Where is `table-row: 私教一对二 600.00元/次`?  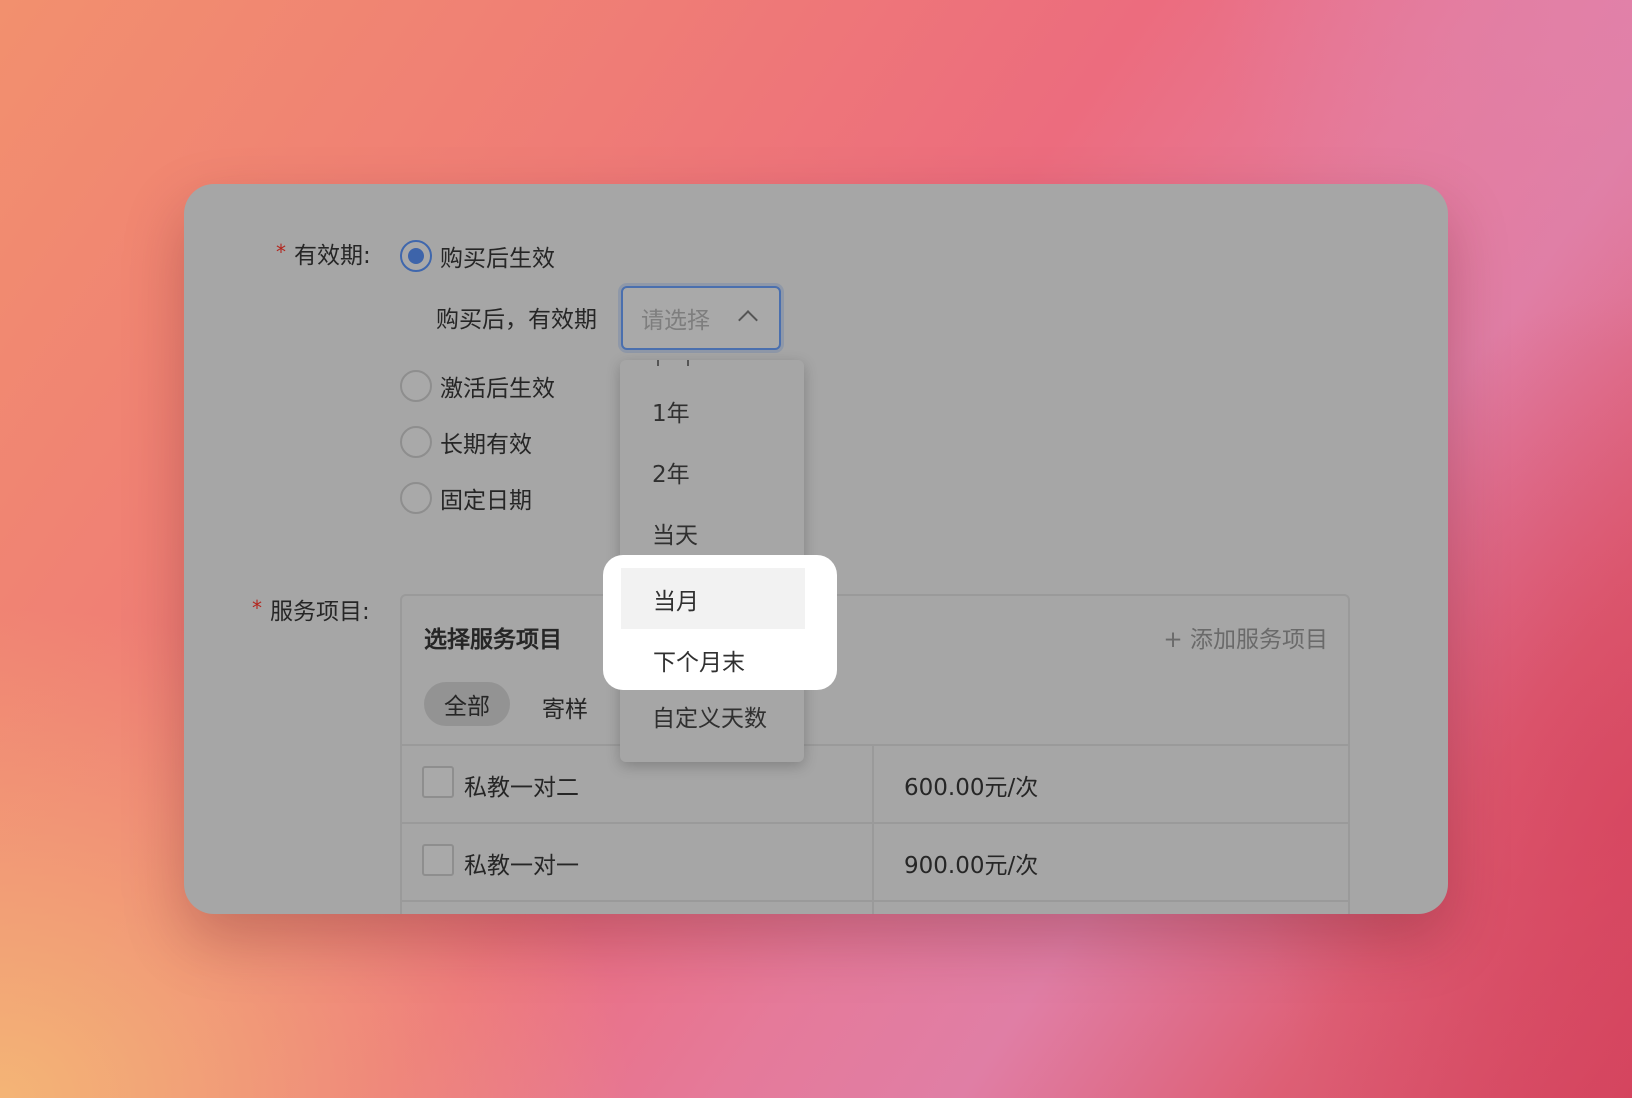 table-row: 私教一对二 600.00元/次 is located at coordinates (875, 783).